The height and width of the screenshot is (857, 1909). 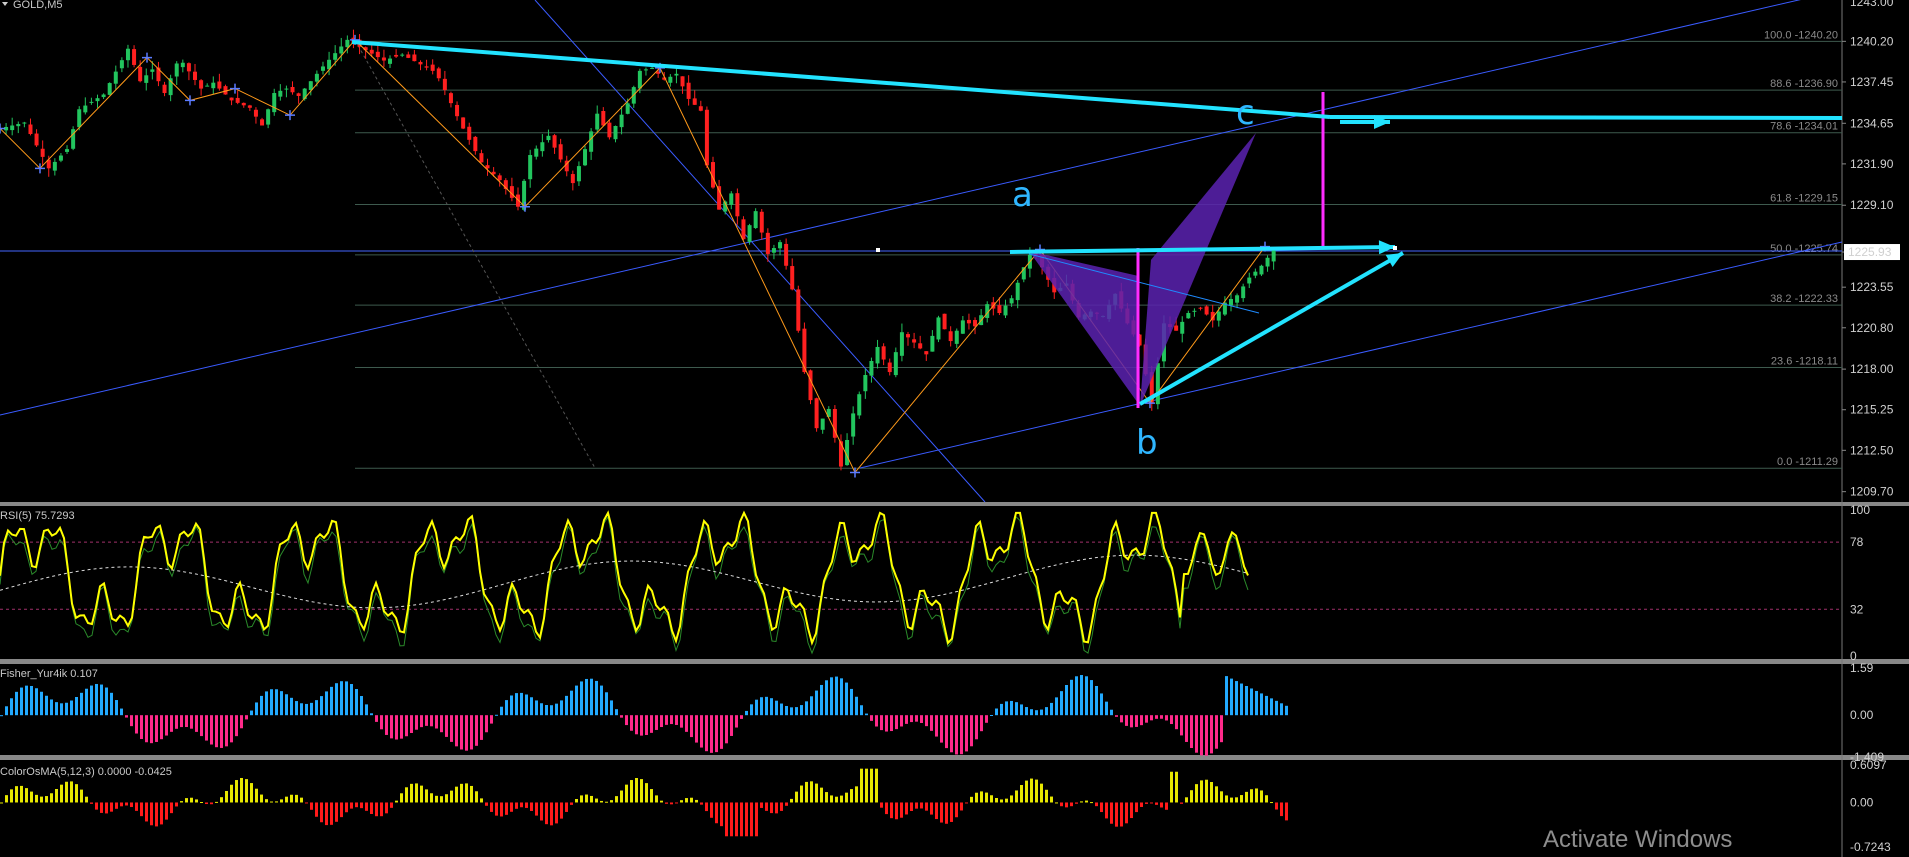 What do you see at coordinates (1872, 450) in the screenshot?
I see `price-tick-label: 1212.50` at bounding box center [1872, 450].